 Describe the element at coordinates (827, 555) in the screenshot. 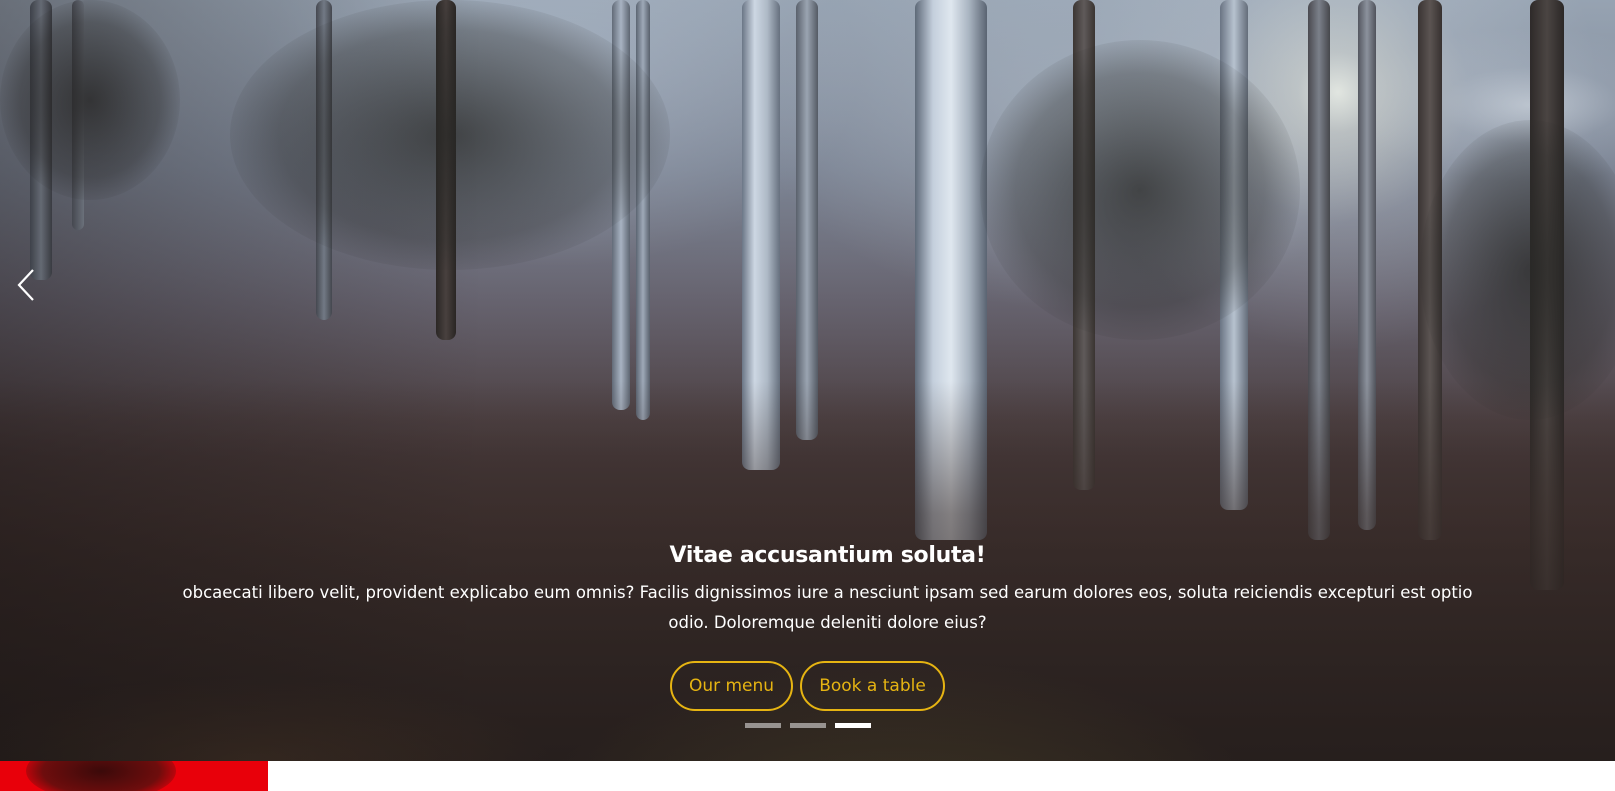

I see `slide-title: Vitae accusantium soluta!` at that location.